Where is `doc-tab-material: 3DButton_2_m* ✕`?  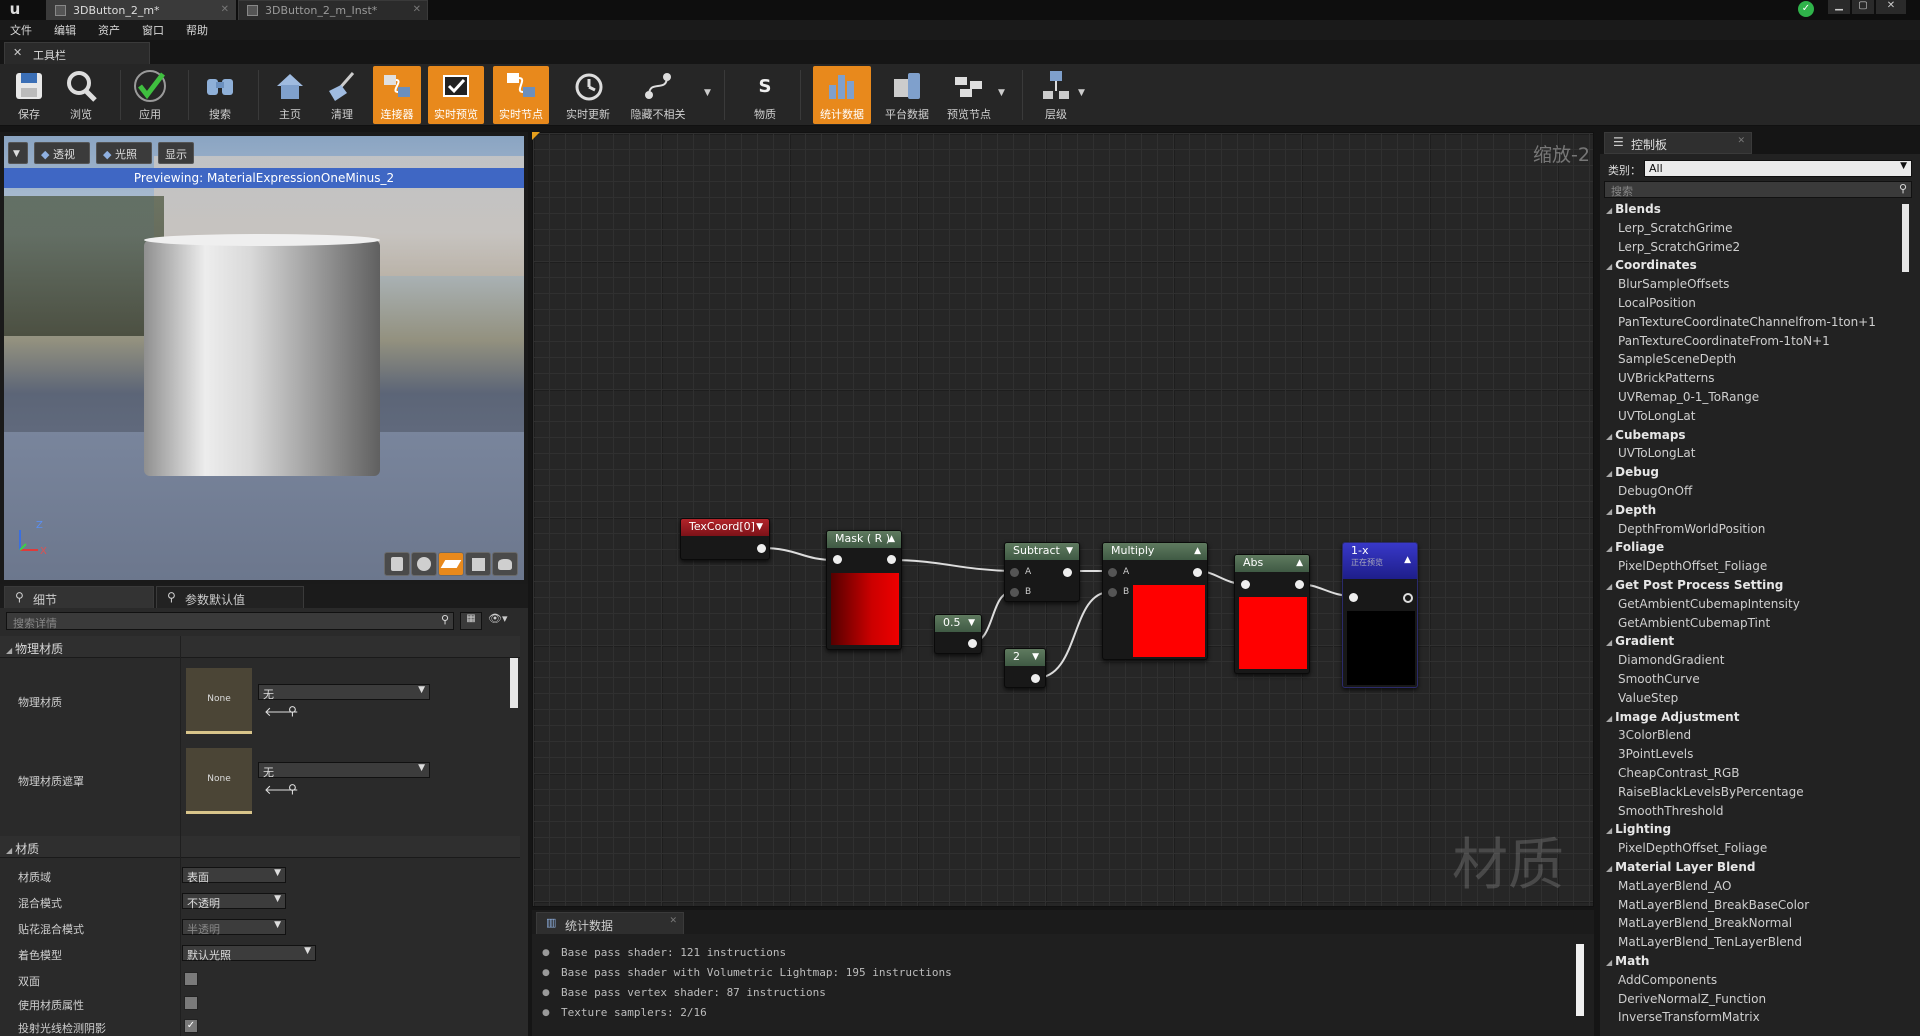
doc-tab-material: 3DButton_2_m* ✕ is located at coordinates (141, 10).